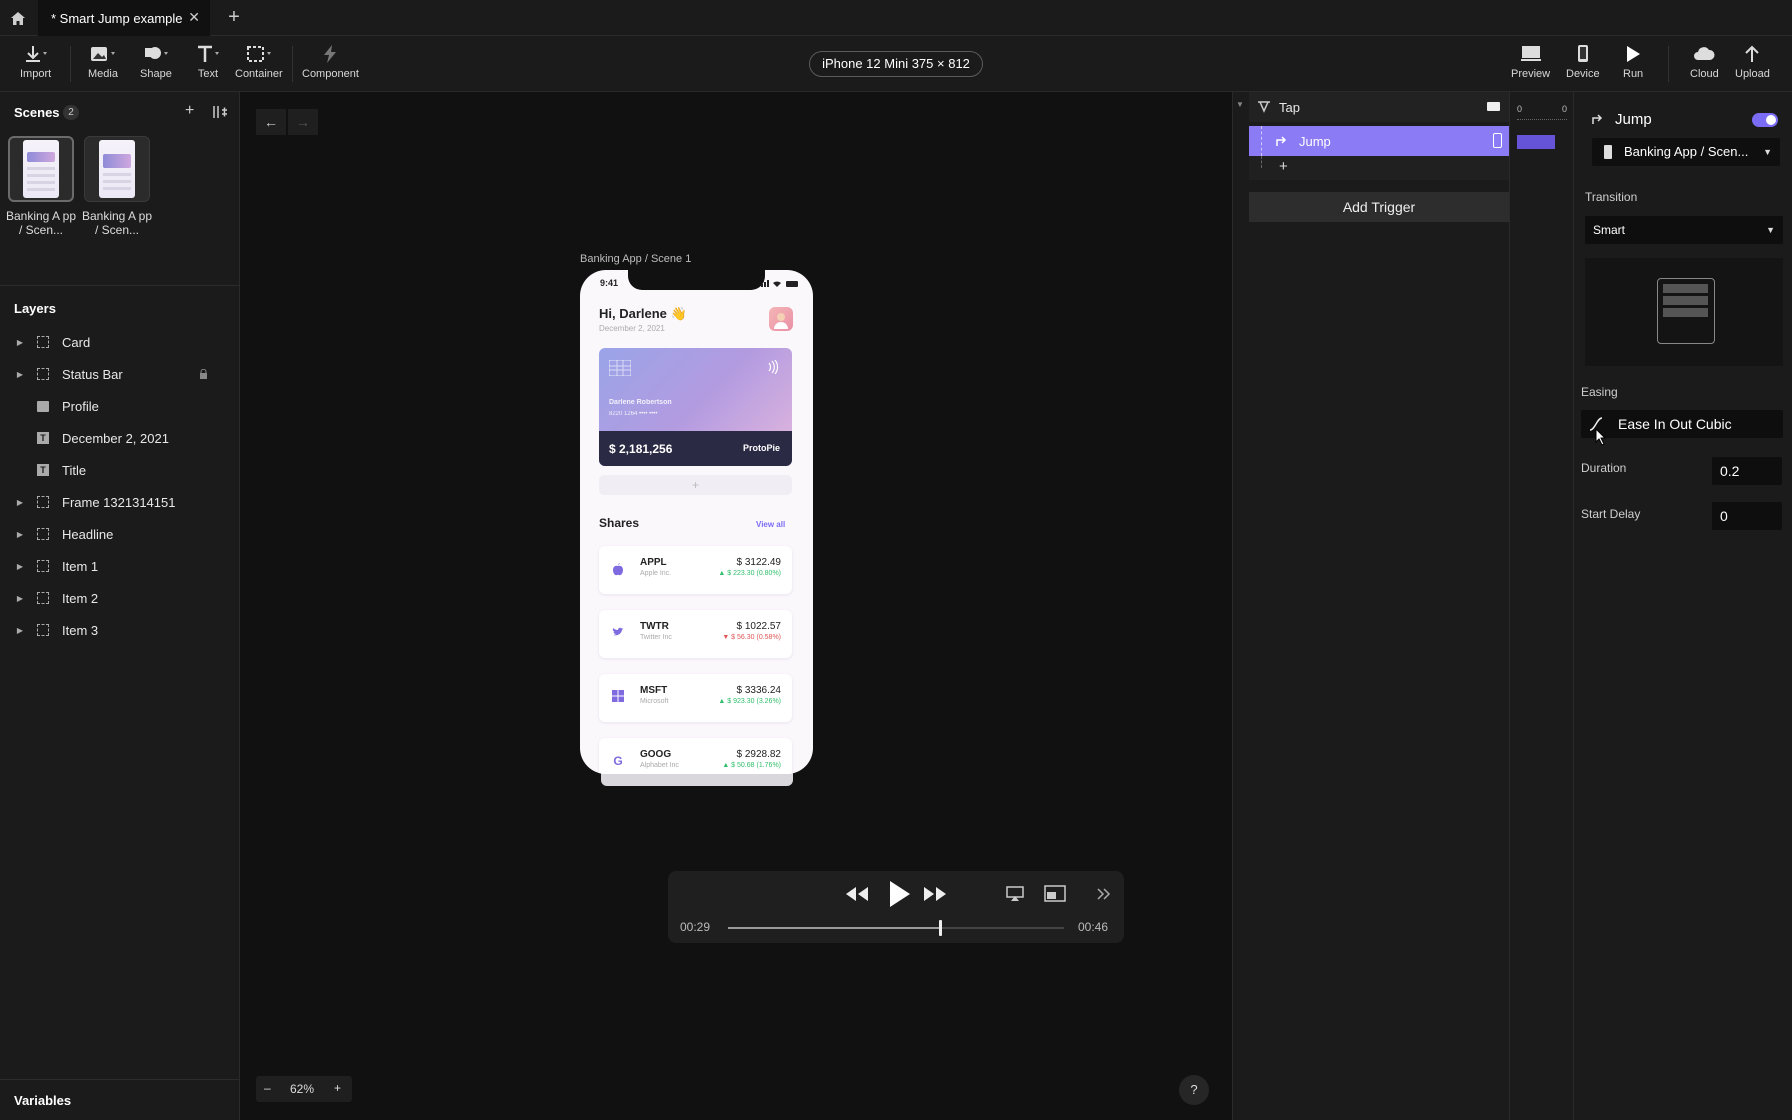  Describe the element at coordinates (1015, 894) in the screenshot. I see `airplay-icon` at that location.